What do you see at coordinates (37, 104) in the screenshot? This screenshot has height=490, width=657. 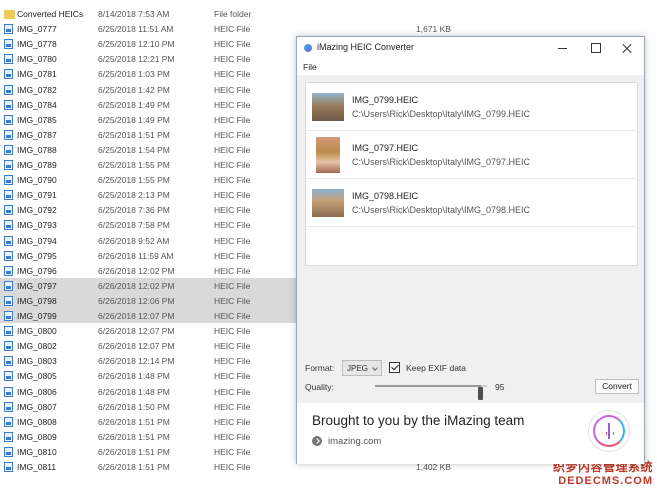 I see `file-name: IMG_0784` at bounding box center [37, 104].